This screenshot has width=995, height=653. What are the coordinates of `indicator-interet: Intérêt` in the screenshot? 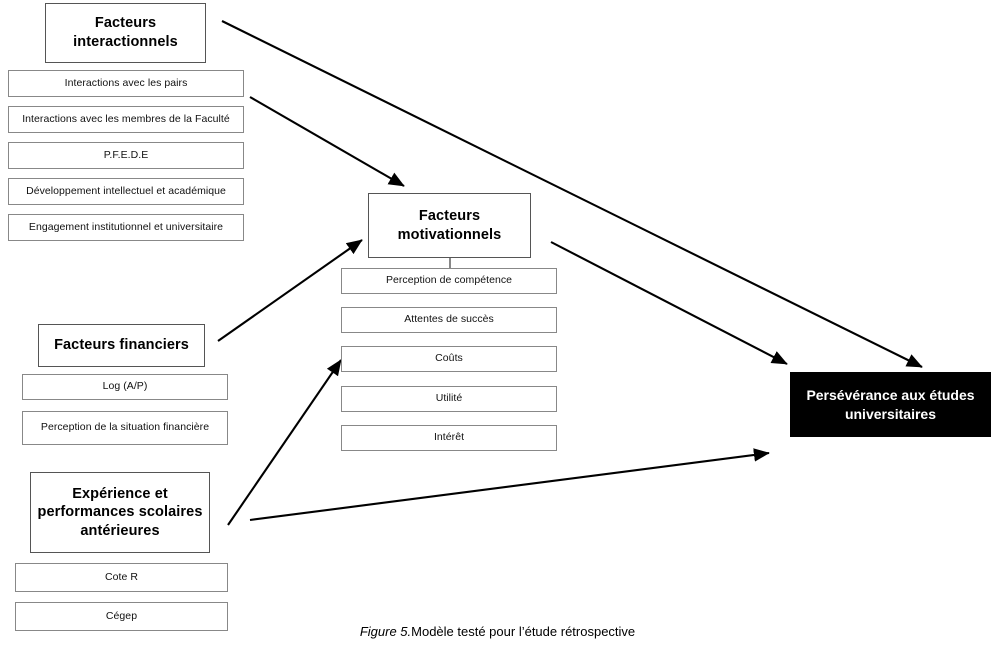 It's located at (449, 438).